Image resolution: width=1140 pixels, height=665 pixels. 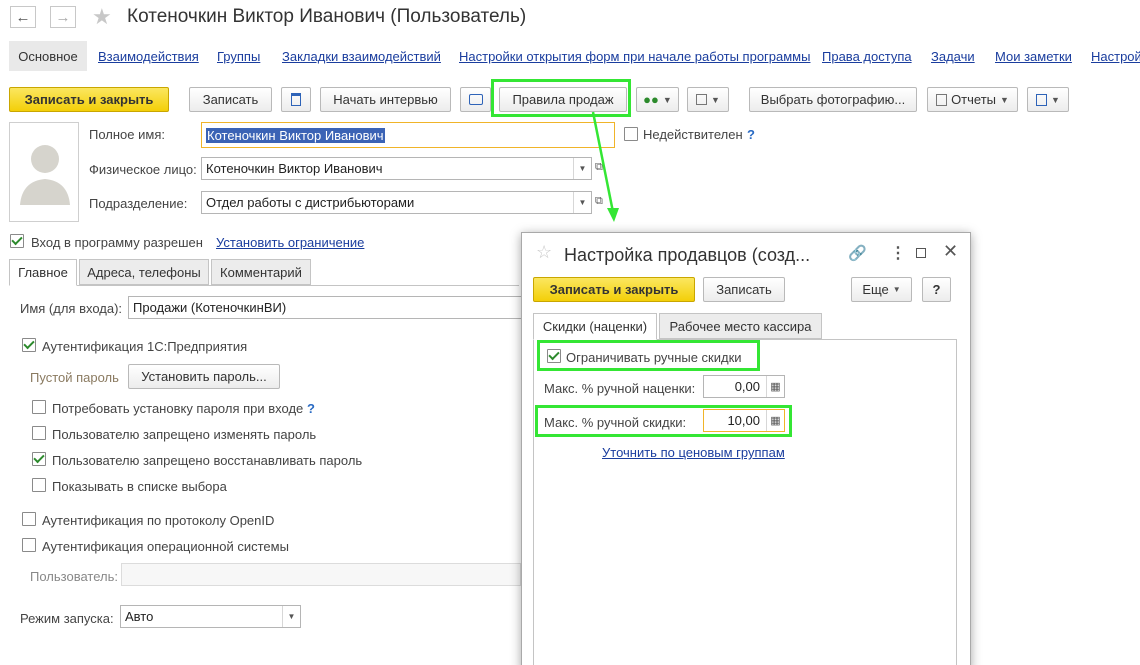 What do you see at coordinates (867, 56) in the screenshot?
I see `tab-access-rights: Права доступа` at bounding box center [867, 56].